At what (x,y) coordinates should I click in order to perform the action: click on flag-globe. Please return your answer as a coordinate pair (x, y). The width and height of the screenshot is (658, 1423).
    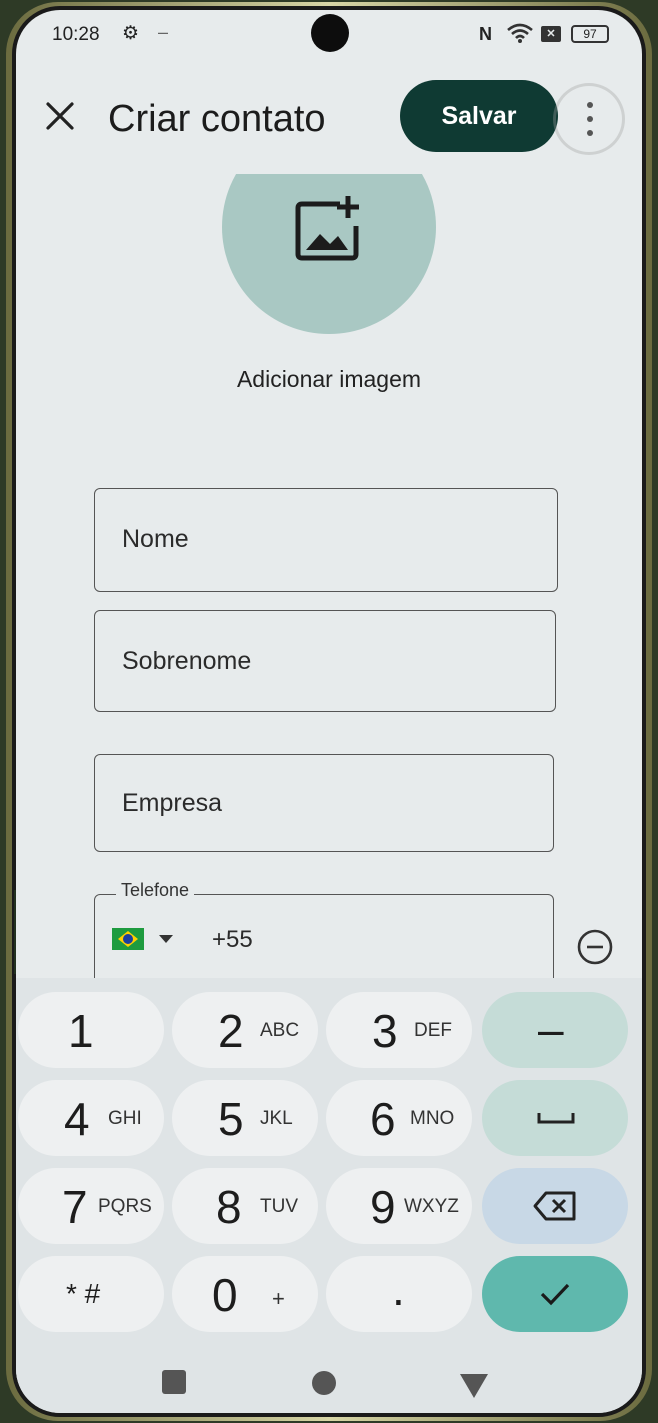
    Looking at the image, I should click on (128, 939).